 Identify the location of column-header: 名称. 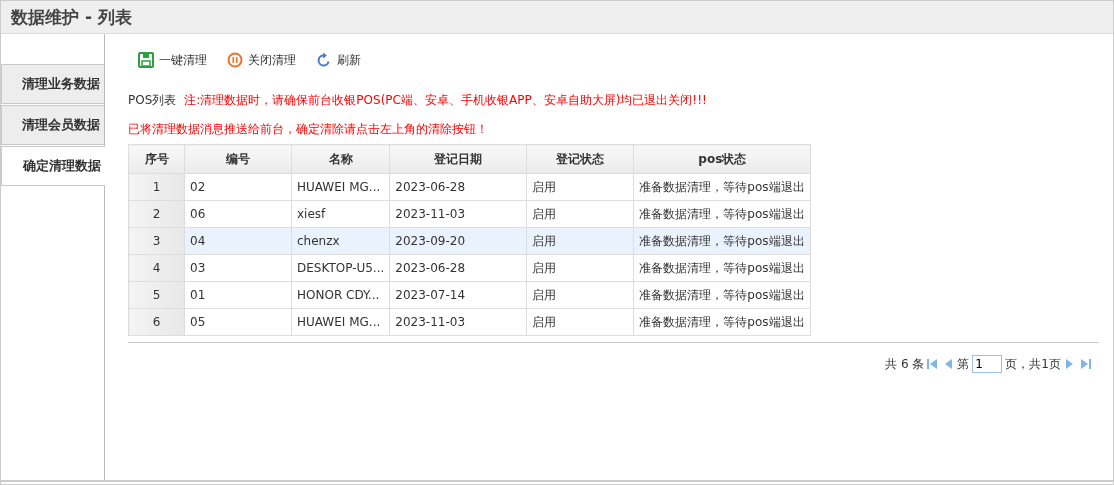
(340, 159).